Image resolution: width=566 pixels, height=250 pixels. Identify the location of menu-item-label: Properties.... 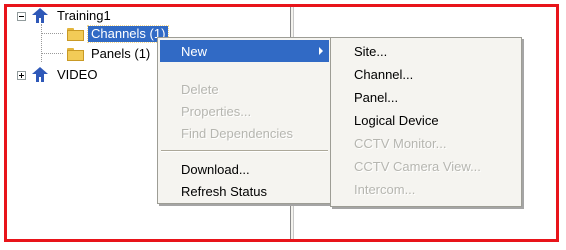
(216, 111).